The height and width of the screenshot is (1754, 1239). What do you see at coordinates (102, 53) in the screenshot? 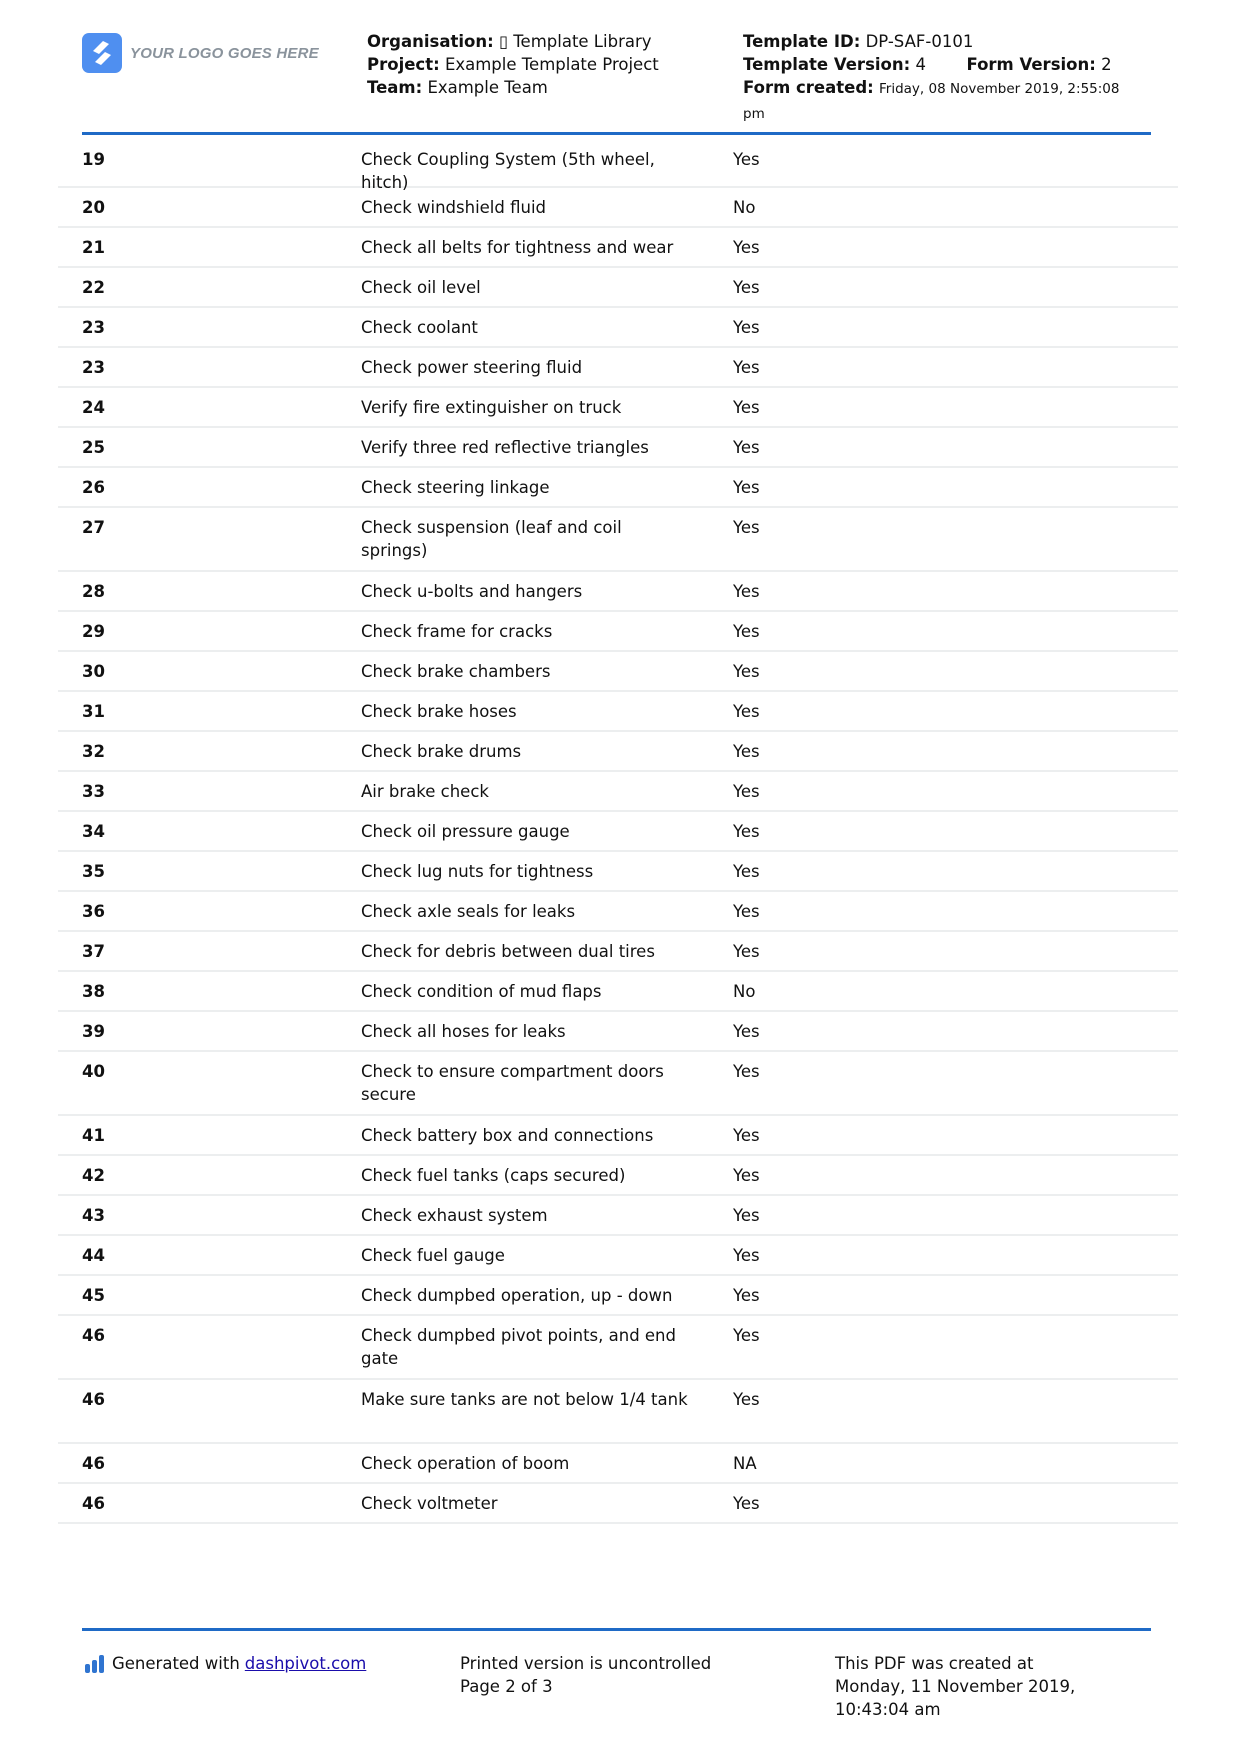
I see `logo-icon` at bounding box center [102, 53].